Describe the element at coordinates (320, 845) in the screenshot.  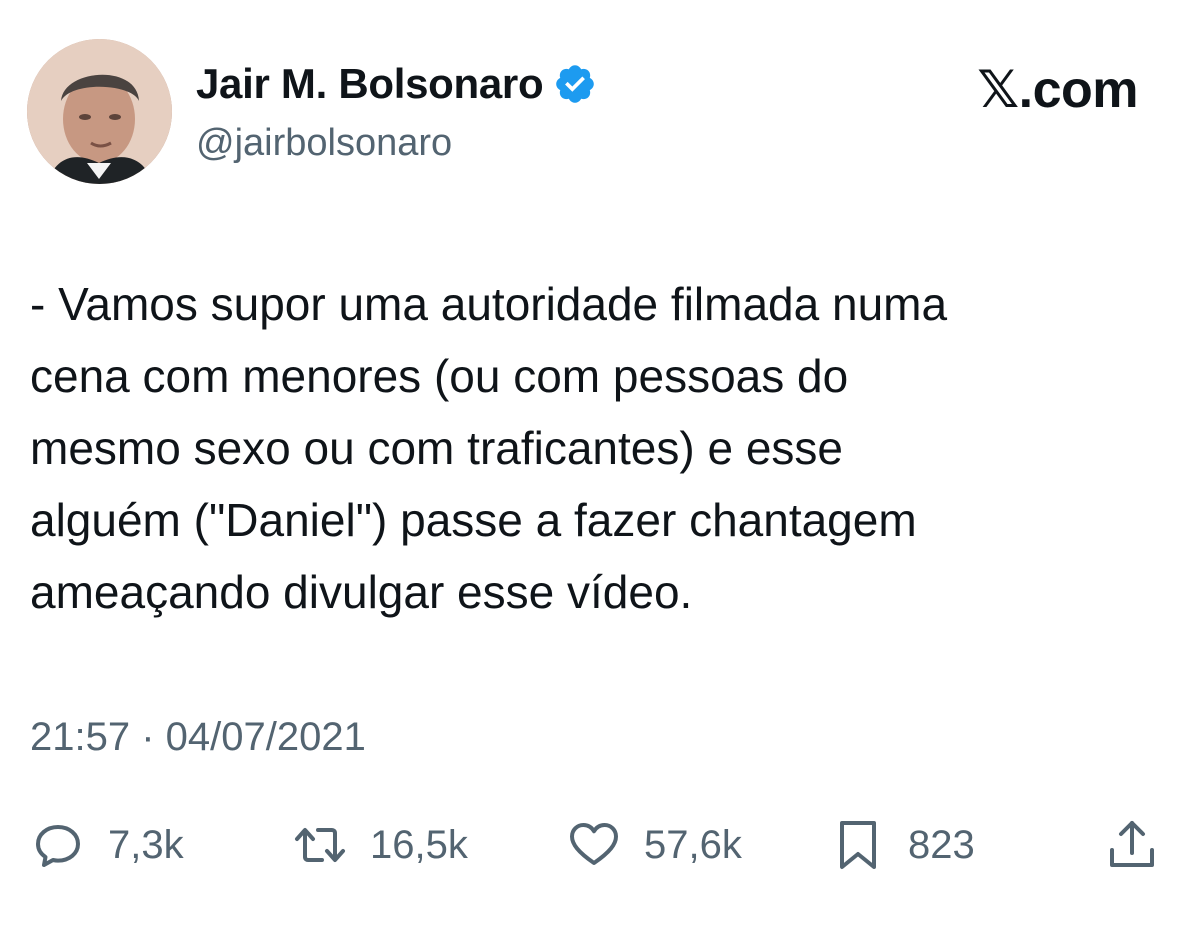
I see `repost-icon` at that location.